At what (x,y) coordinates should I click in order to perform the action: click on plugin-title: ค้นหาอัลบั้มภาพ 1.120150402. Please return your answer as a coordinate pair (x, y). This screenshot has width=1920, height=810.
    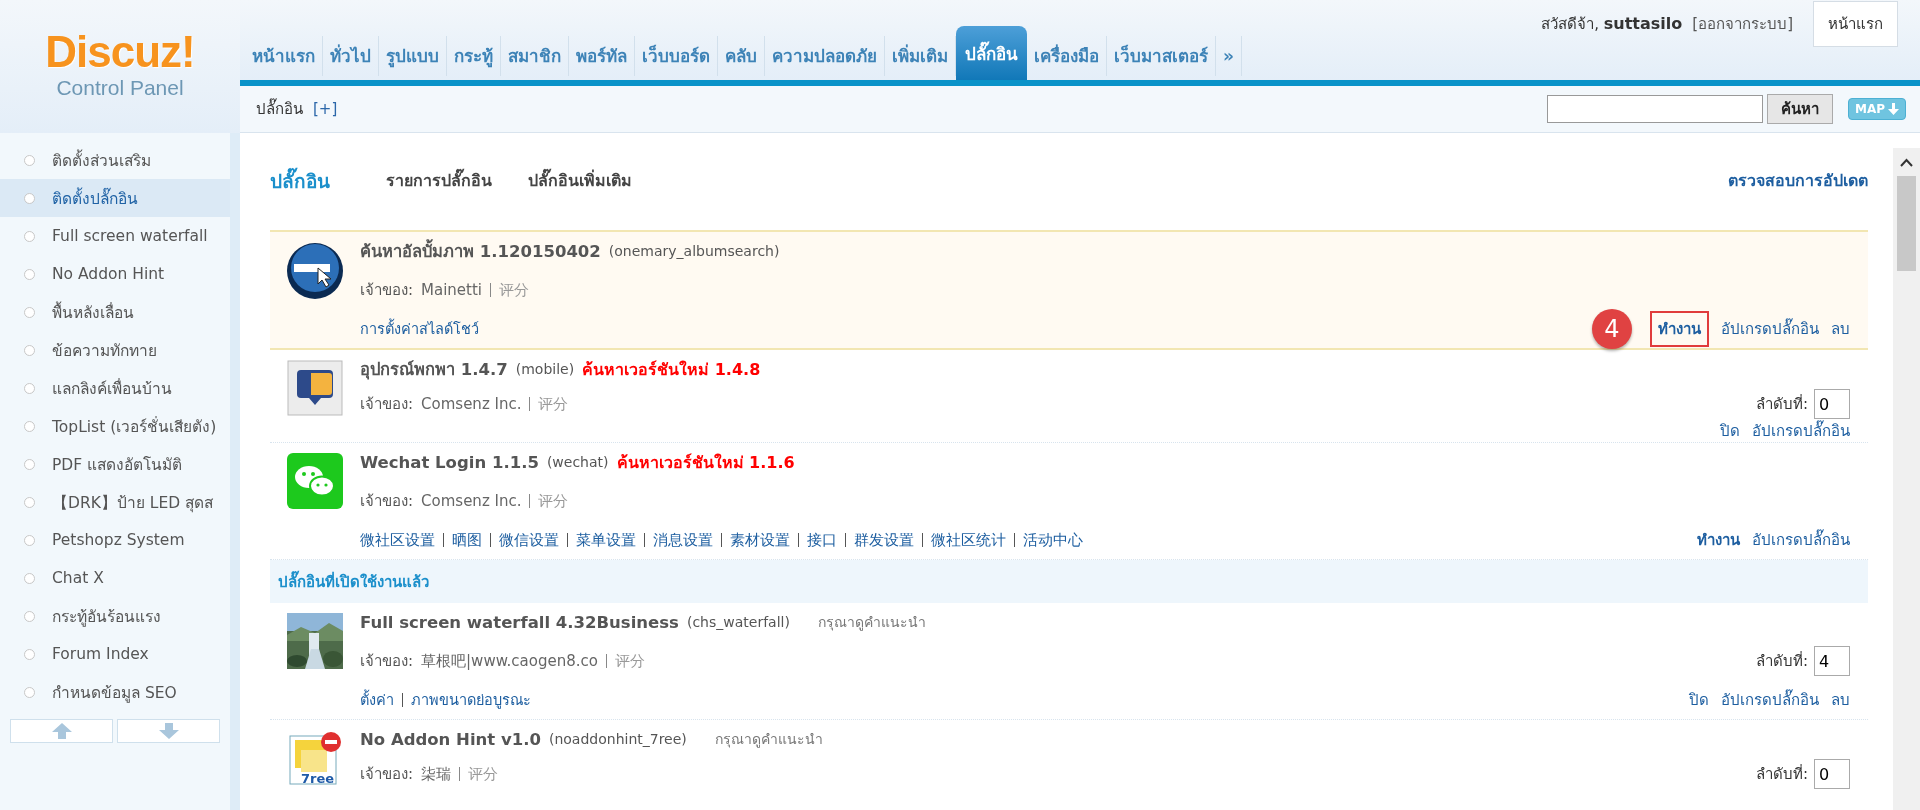
    Looking at the image, I should click on (480, 251).